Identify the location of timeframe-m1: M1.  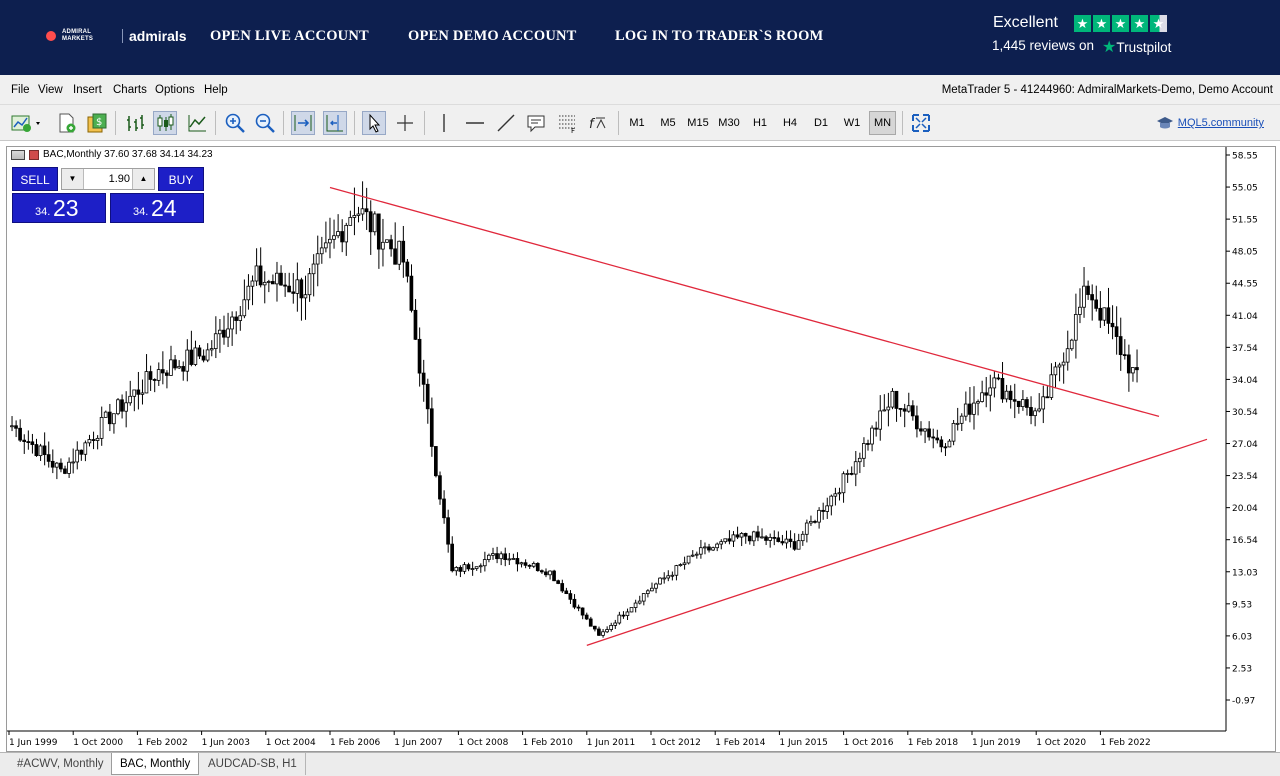
(637, 123).